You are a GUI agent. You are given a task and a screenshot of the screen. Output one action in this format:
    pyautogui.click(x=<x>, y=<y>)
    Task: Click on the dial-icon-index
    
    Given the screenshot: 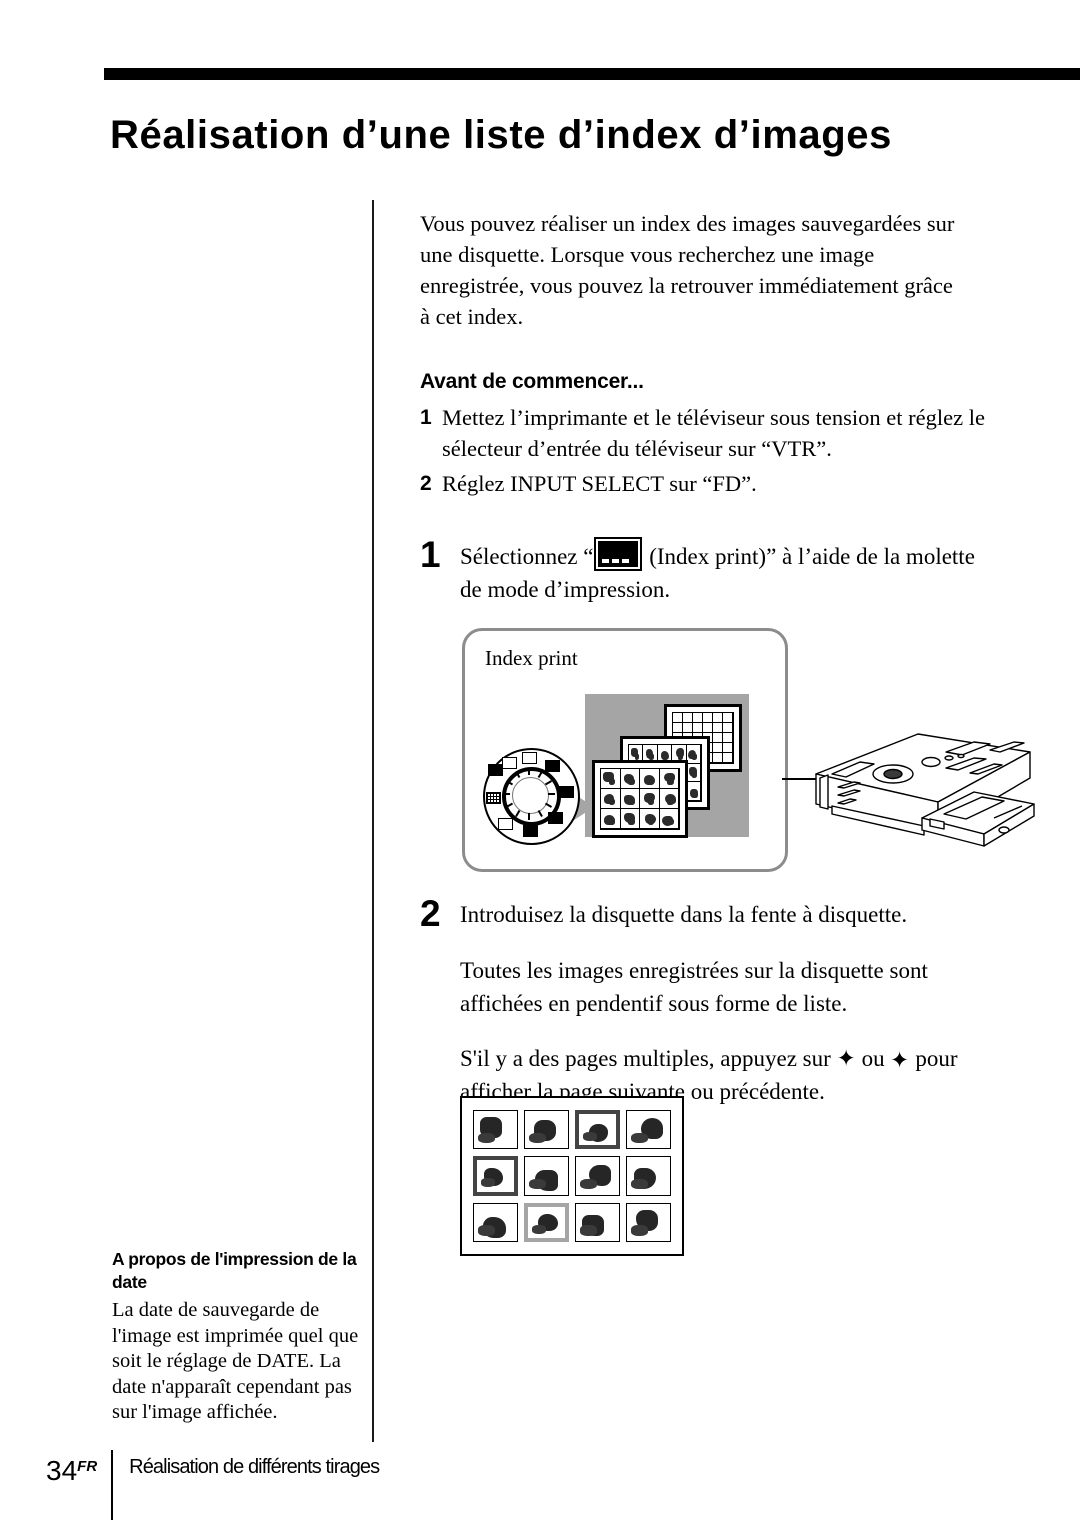 What is the action you would take?
    pyautogui.click(x=530, y=831)
    